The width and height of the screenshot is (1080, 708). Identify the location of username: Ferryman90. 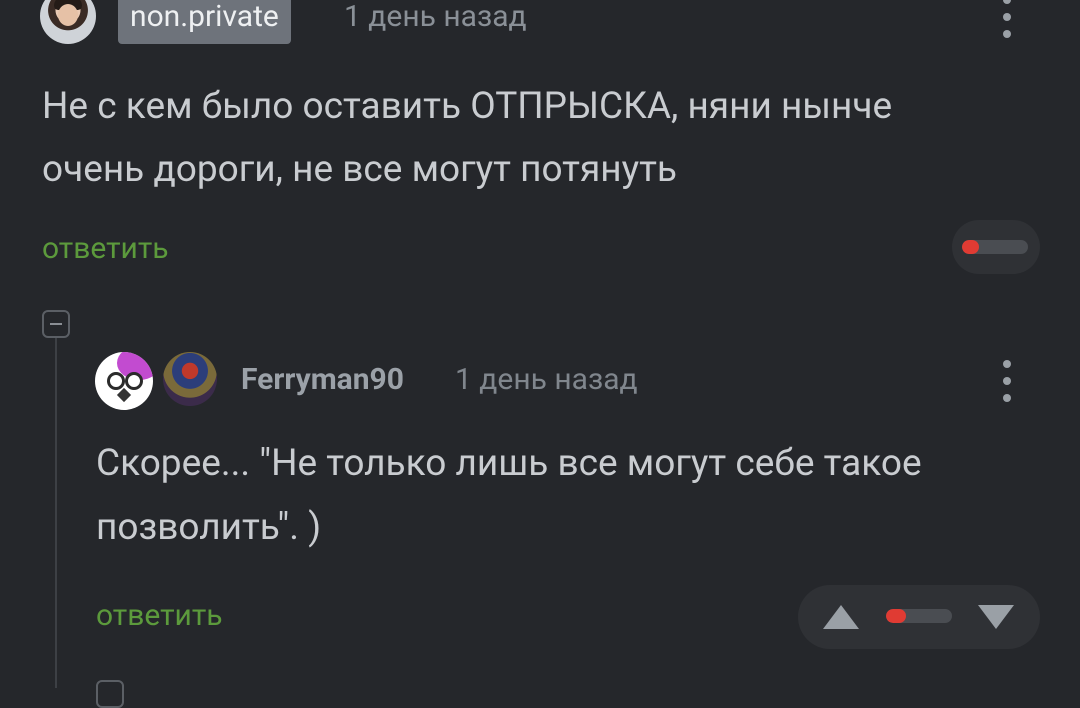
(322, 380).